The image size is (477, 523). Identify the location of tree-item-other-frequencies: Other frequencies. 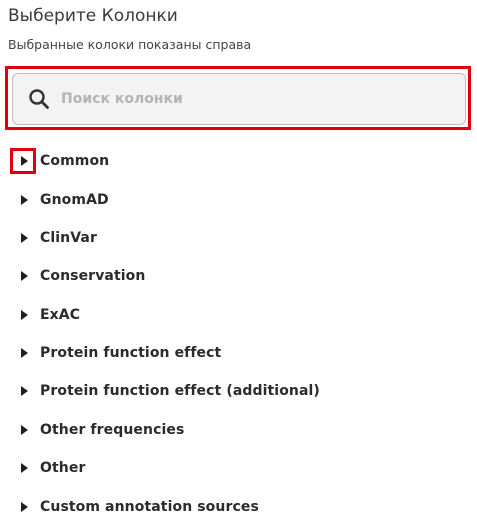
(97, 430).